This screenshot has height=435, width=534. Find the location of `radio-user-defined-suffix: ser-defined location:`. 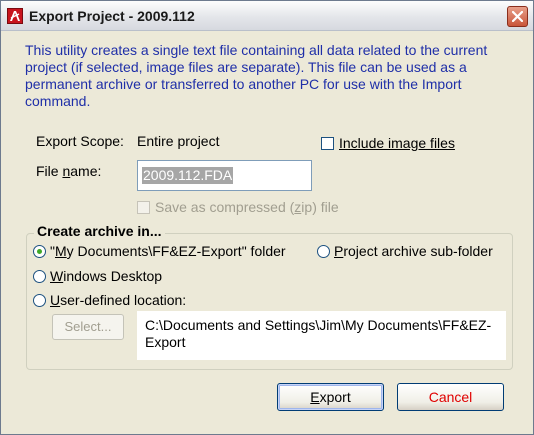

radio-user-defined-suffix: ser-defined location: is located at coordinates (123, 300).